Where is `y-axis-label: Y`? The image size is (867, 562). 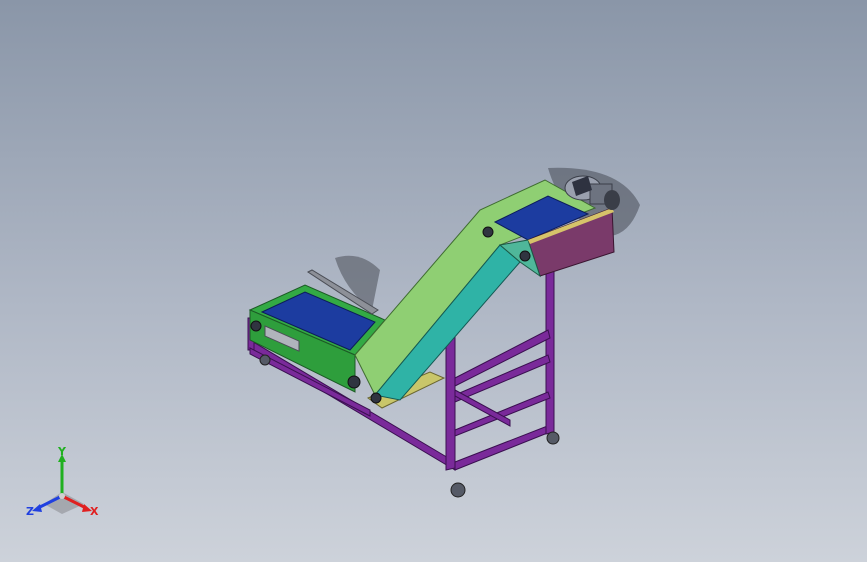 y-axis-label: Y is located at coordinates (62, 451).